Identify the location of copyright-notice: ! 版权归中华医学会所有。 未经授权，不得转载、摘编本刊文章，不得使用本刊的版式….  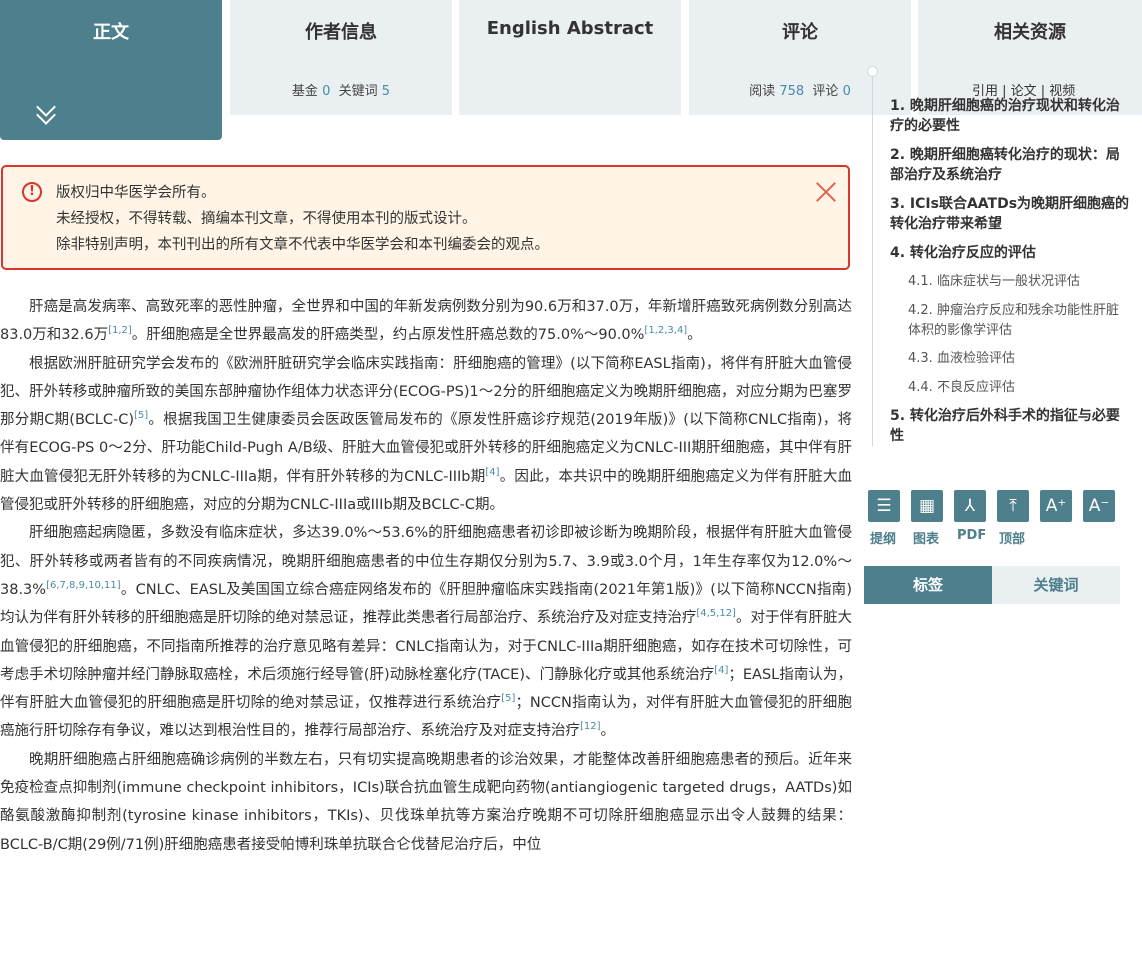
(425, 217).